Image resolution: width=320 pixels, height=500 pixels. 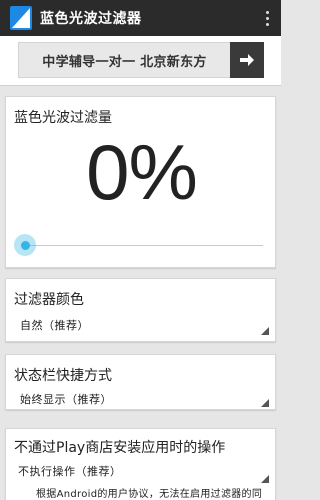 I want to click on app-title: 蓝色光波过滤器, so click(x=91, y=19).